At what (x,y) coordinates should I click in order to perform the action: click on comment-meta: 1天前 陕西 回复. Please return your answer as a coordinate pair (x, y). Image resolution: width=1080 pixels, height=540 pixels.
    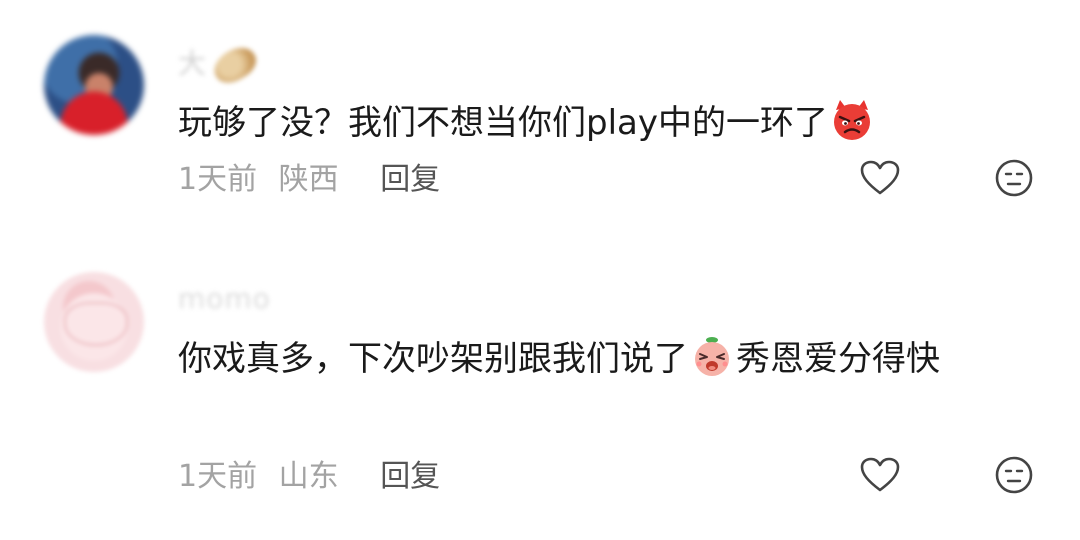
    Looking at the image, I should click on (309, 180).